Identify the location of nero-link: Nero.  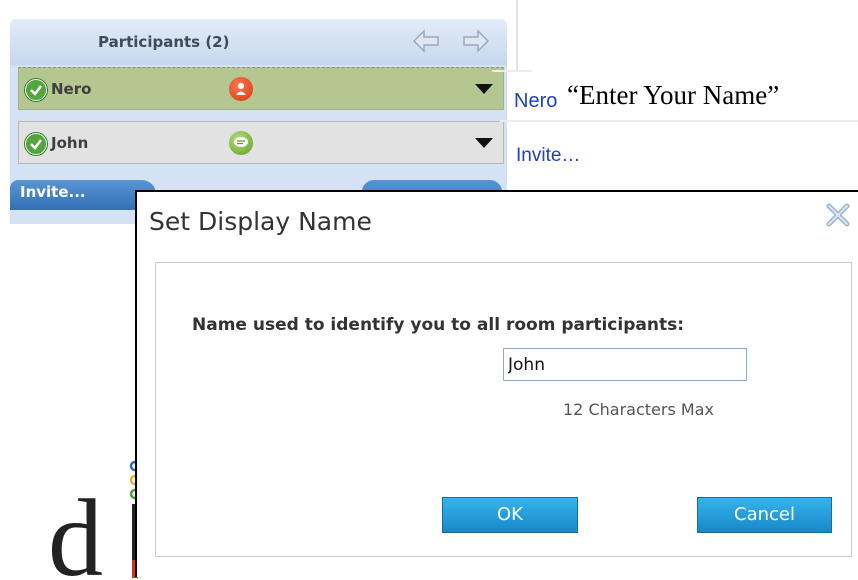
(535, 101).